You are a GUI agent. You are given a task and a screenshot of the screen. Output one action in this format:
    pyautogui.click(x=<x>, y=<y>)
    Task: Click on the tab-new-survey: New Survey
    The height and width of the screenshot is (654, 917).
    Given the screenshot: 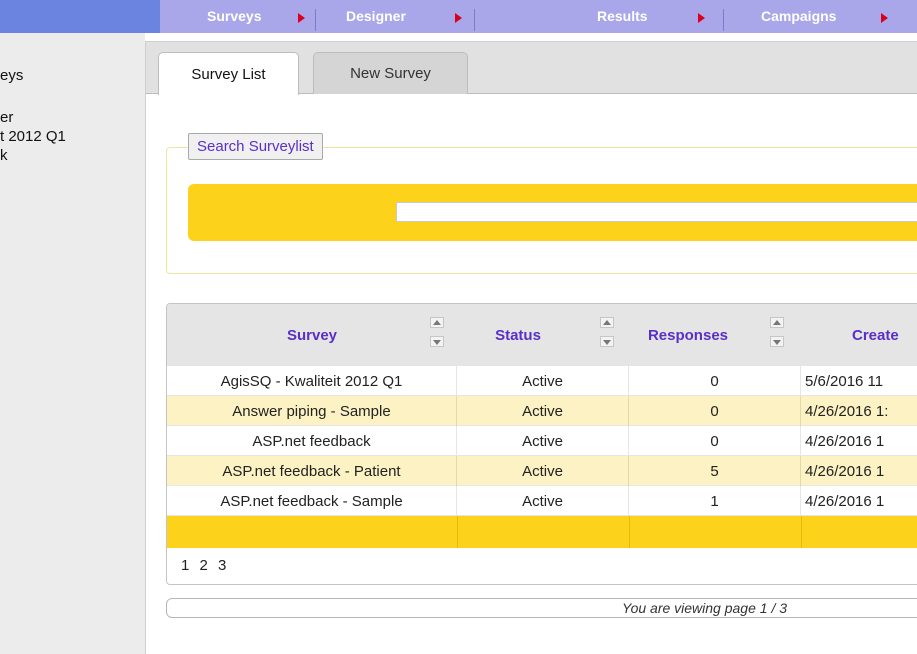 What is the action you would take?
    pyautogui.click(x=390, y=73)
    